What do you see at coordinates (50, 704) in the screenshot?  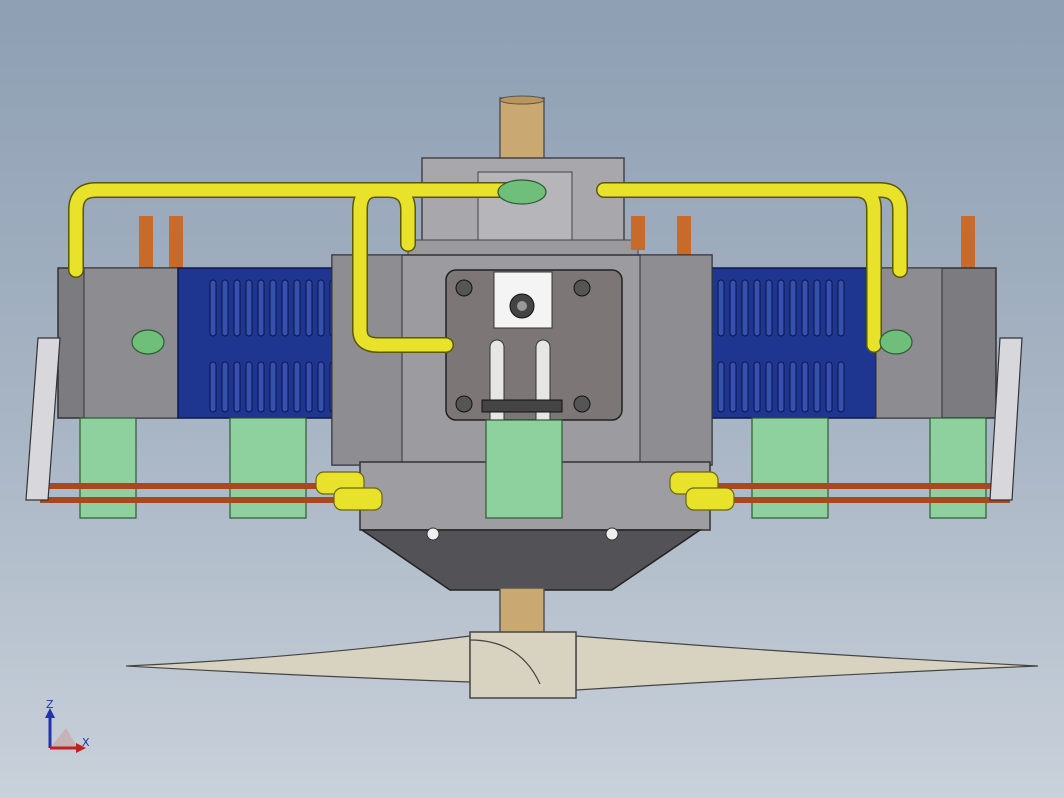 I see `z-axis-label: Z` at bounding box center [50, 704].